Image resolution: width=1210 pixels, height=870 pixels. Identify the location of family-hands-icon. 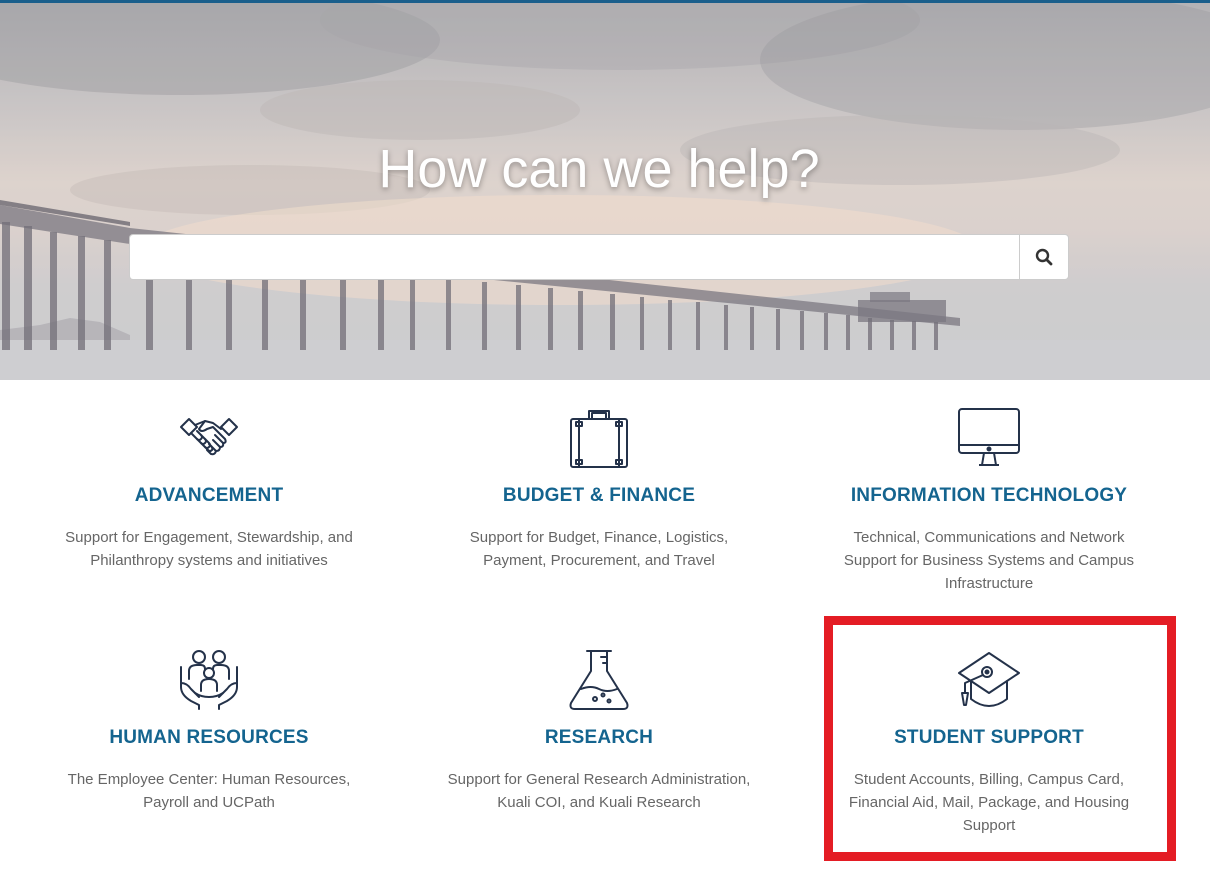
(209, 680).